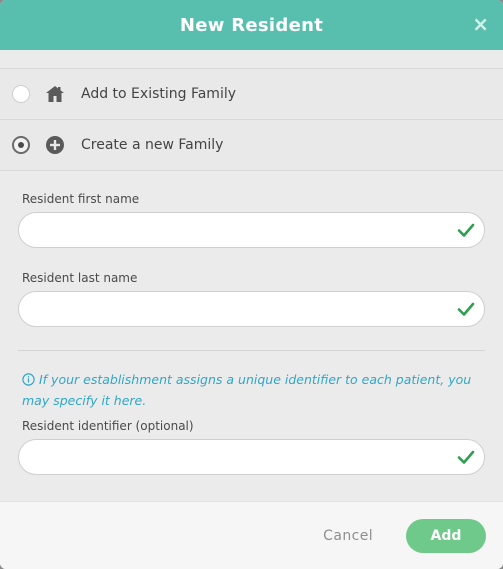  Describe the element at coordinates (108, 426) in the screenshot. I see `identifier-label: Resident identifier (optional)` at that location.